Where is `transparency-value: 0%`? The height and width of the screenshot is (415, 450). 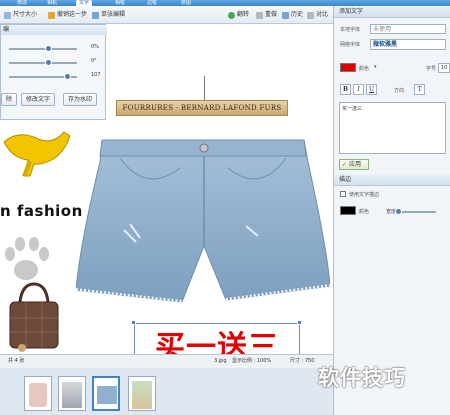 transparency-value: 0% is located at coordinates (95, 47).